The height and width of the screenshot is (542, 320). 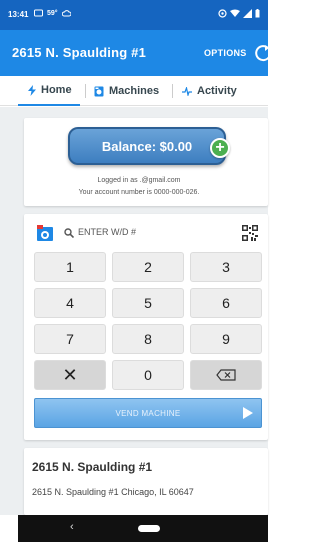 I want to click on signal-icon, so click(x=247, y=13).